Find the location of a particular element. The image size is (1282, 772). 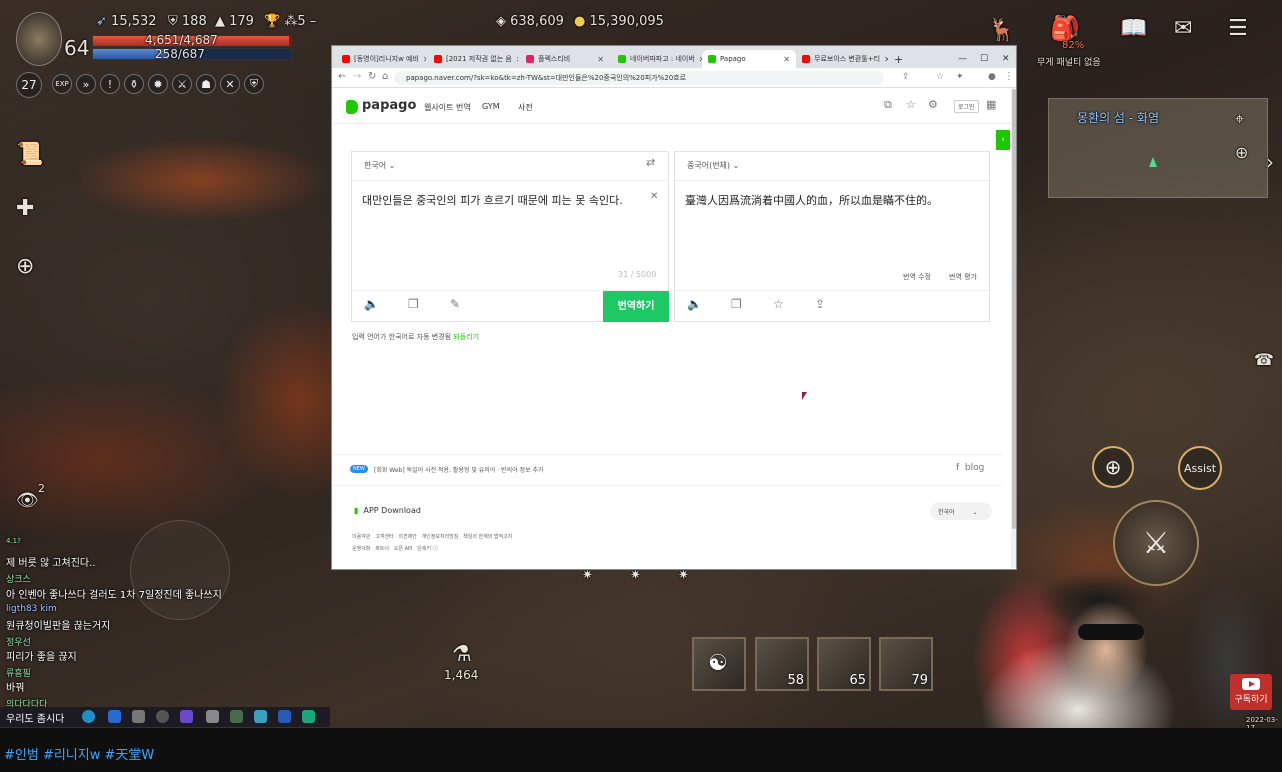

slot-icon-2: ✷ is located at coordinates (635, 575).